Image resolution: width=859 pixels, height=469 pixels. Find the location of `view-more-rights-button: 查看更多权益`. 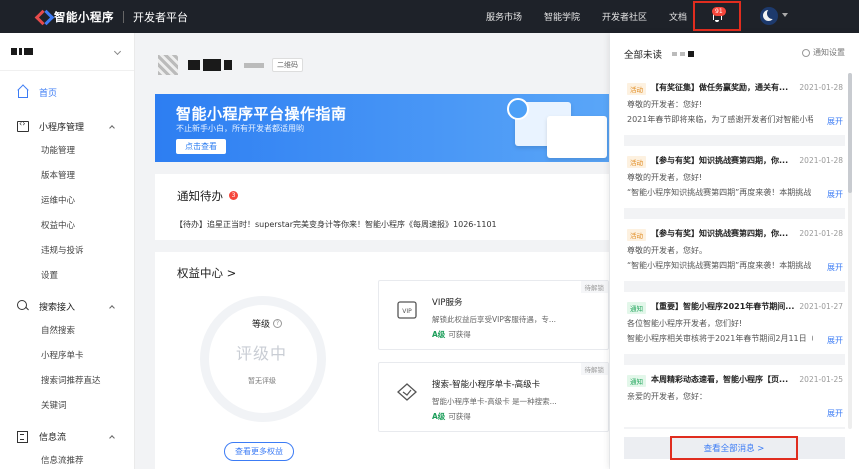

view-more-rights-button: 查看更多权益 is located at coordinates (259, 451).